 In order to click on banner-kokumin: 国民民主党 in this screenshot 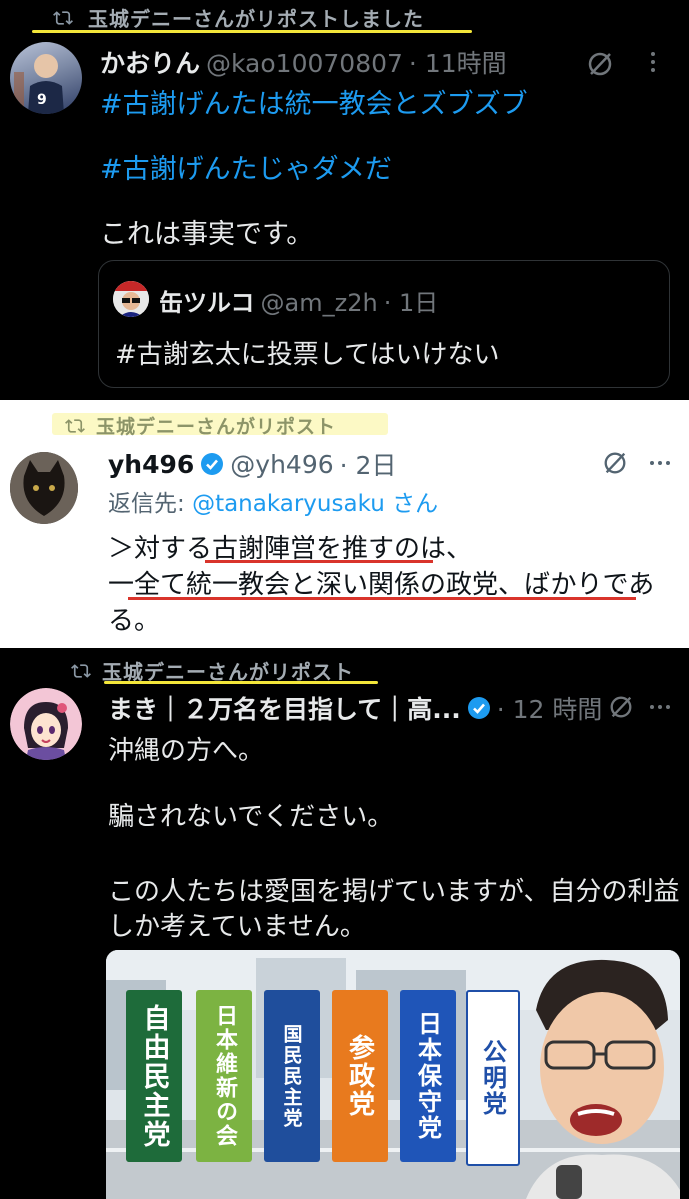, I will do `click(292, 1076)`.